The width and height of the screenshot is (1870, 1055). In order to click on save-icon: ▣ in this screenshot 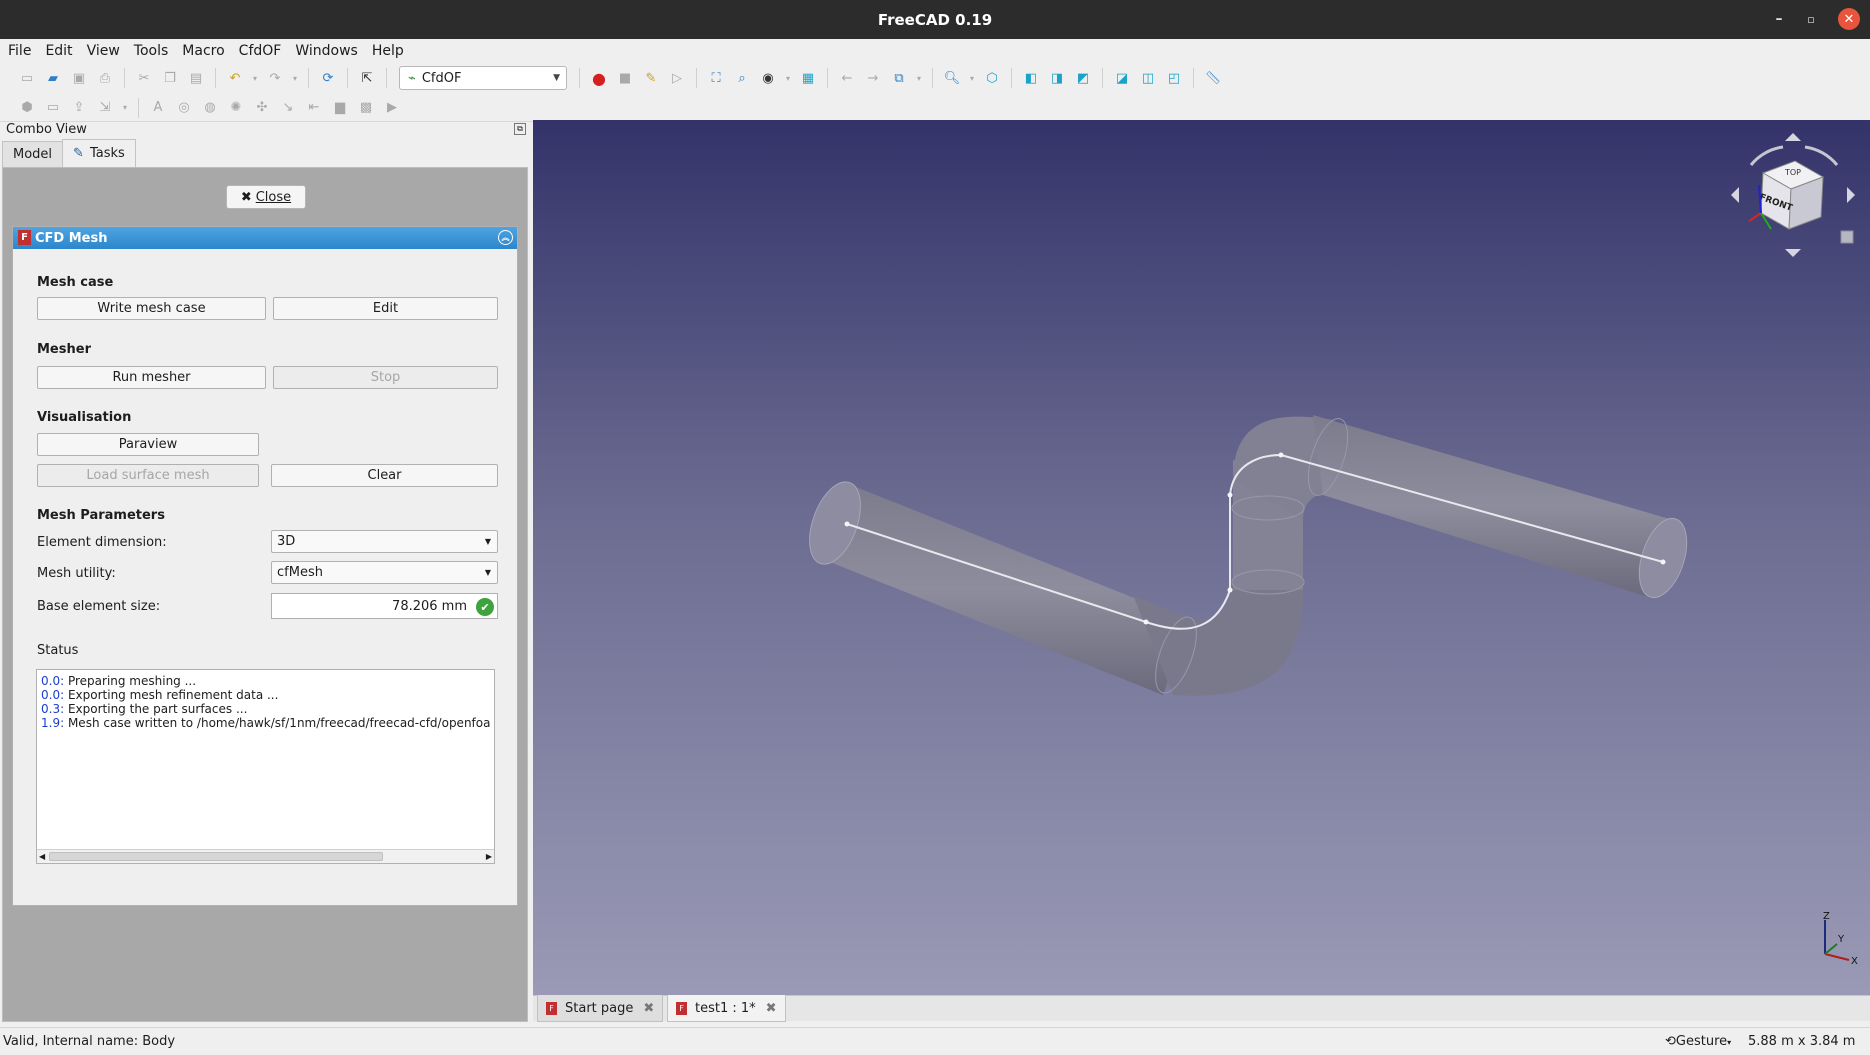, I will do `click(79, 78)`.